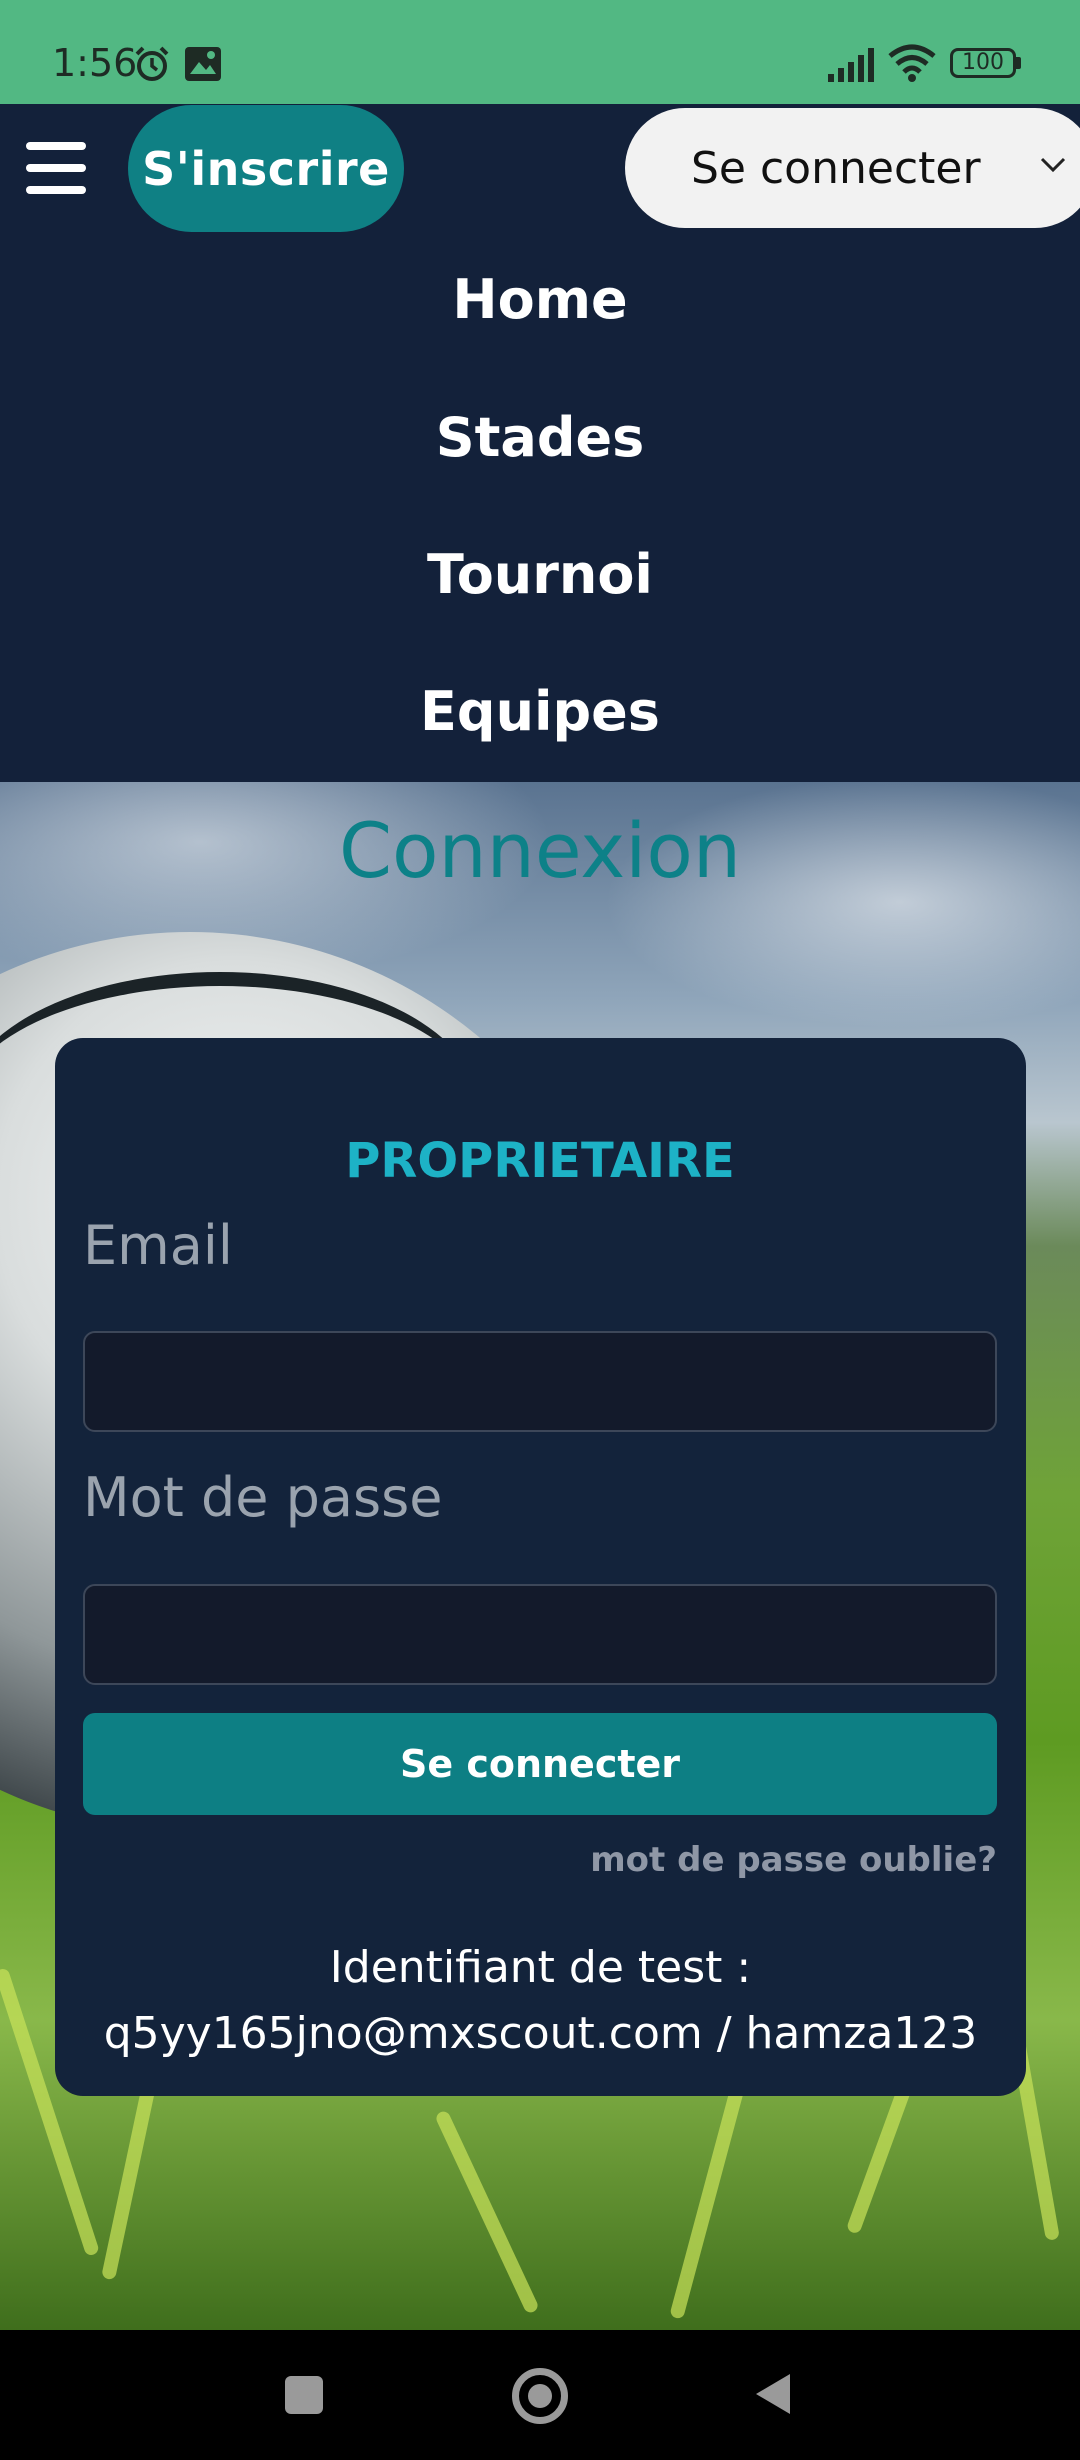 Image resolution: width=1080 pixels, height=2460 pixels. I want to click on test-credentials-caption: Identifiant de test :, so click(540, 1967).